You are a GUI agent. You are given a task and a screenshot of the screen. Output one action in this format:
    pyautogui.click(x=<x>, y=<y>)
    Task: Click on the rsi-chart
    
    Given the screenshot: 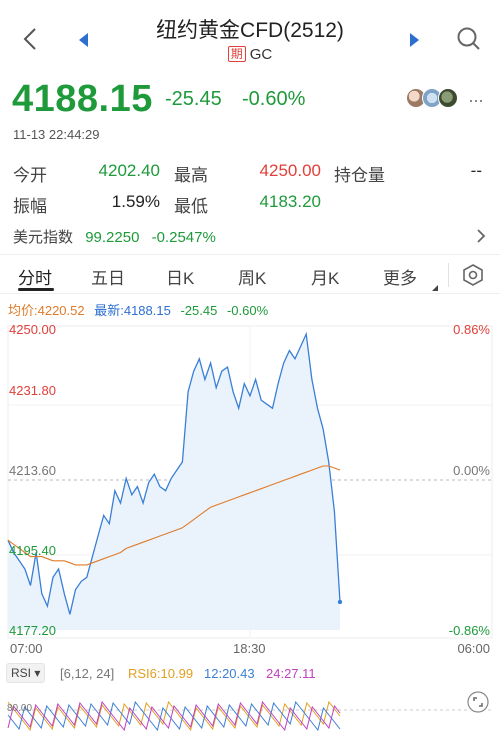 What is the action you would take?
    pyautogui.click(x=249, y=716)
    